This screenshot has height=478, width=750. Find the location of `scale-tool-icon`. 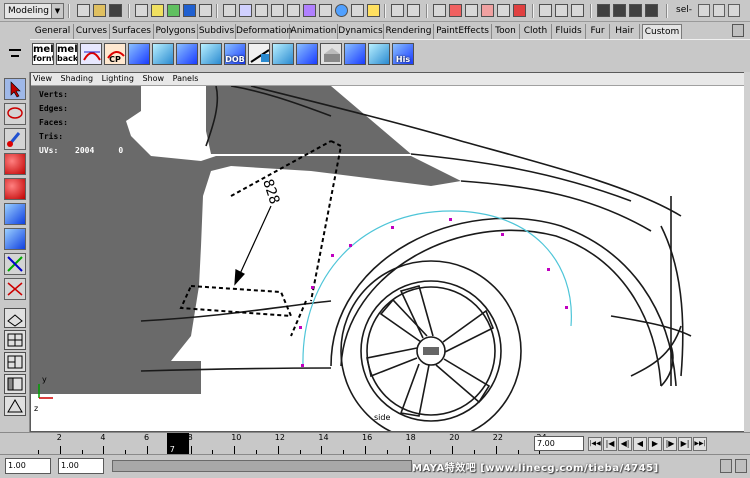

scale-tool-icon is located at coordinates (15, 214).